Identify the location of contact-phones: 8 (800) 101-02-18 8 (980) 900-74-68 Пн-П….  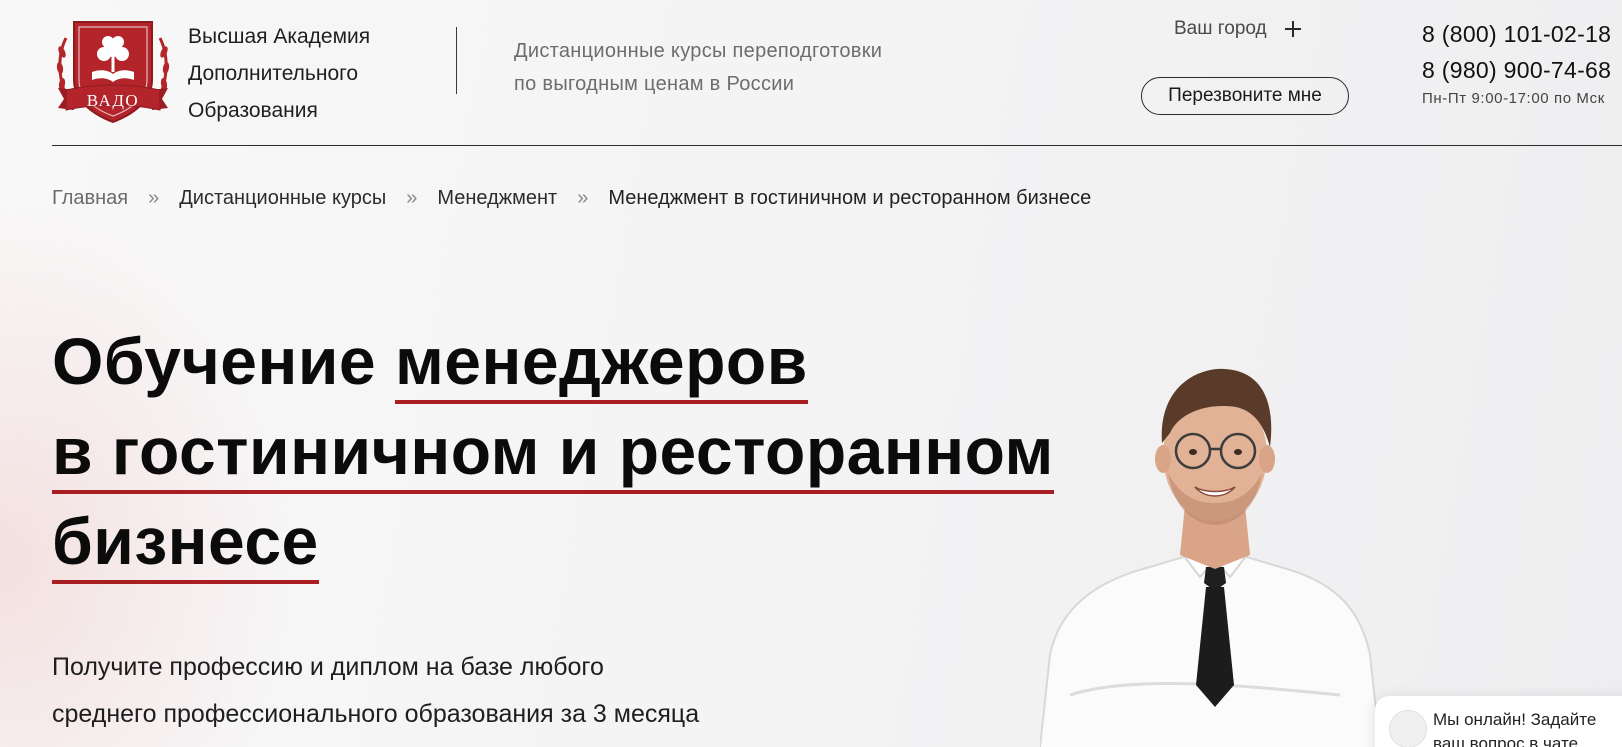
(1522, 61).